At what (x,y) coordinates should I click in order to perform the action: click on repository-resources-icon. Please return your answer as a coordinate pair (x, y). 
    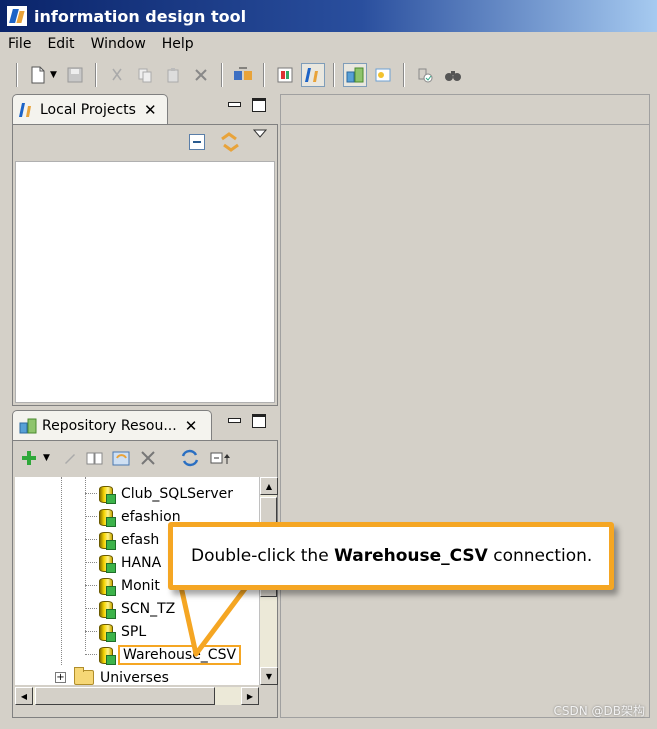
    Looking at the image, I should click on (354, 75).